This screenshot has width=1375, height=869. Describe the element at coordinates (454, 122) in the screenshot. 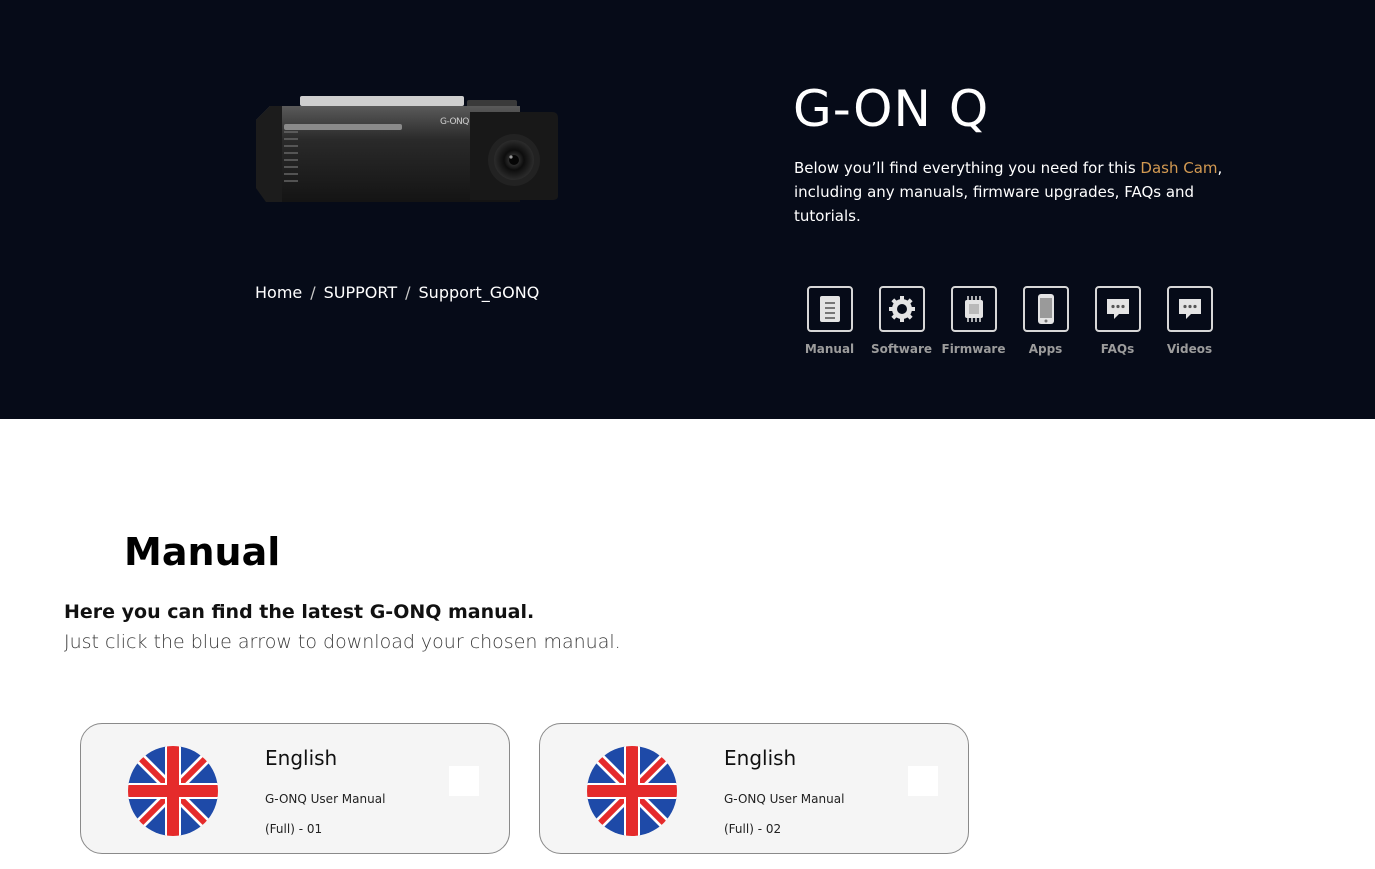

I see `product-badge: G-ONQ` at that location.